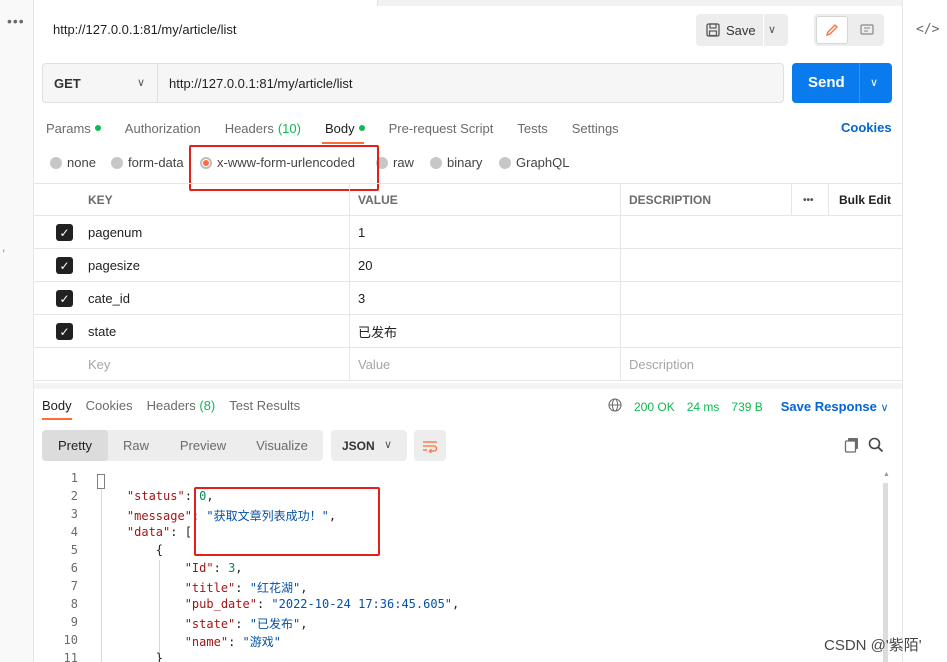  Describe the element at coordinates (163, 128) in the screenshot. I see `tab-authorization: Authorization` at that location.